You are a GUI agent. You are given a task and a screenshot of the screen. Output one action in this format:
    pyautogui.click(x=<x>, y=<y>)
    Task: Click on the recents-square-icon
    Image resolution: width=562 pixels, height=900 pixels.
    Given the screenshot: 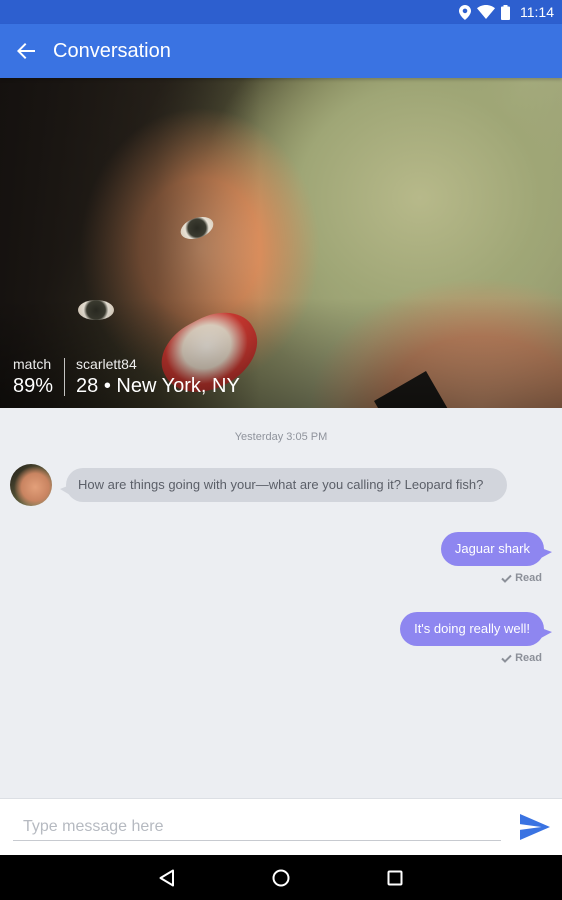 What is the action you would take?
    pyautogui.click(x=395, y=877)
    